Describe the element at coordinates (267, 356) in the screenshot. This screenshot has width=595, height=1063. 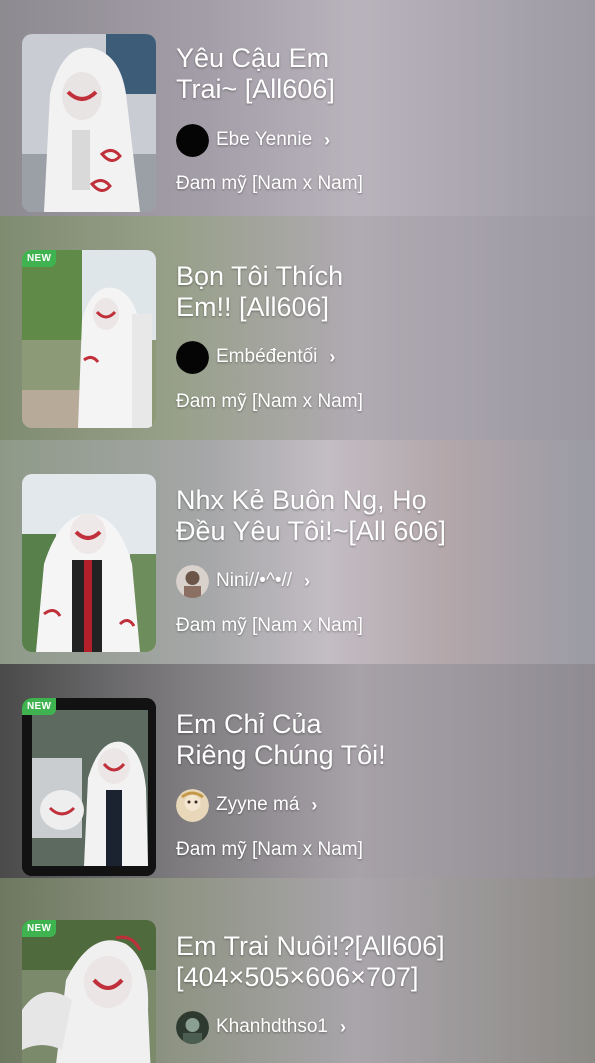
I see `author-name: Embéđentối` at that location.